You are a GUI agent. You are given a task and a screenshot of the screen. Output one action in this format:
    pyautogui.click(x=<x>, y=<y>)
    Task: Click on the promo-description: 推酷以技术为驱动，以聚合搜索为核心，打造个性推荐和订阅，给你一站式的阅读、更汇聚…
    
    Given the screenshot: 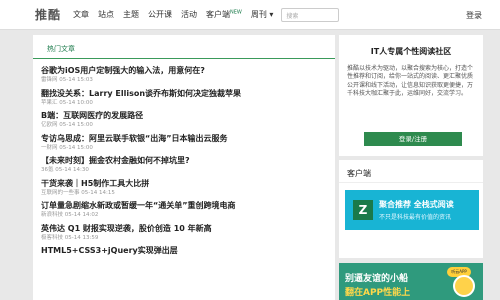 What is the action you would take?
    pyautogui.click(x=410, y=81)
    